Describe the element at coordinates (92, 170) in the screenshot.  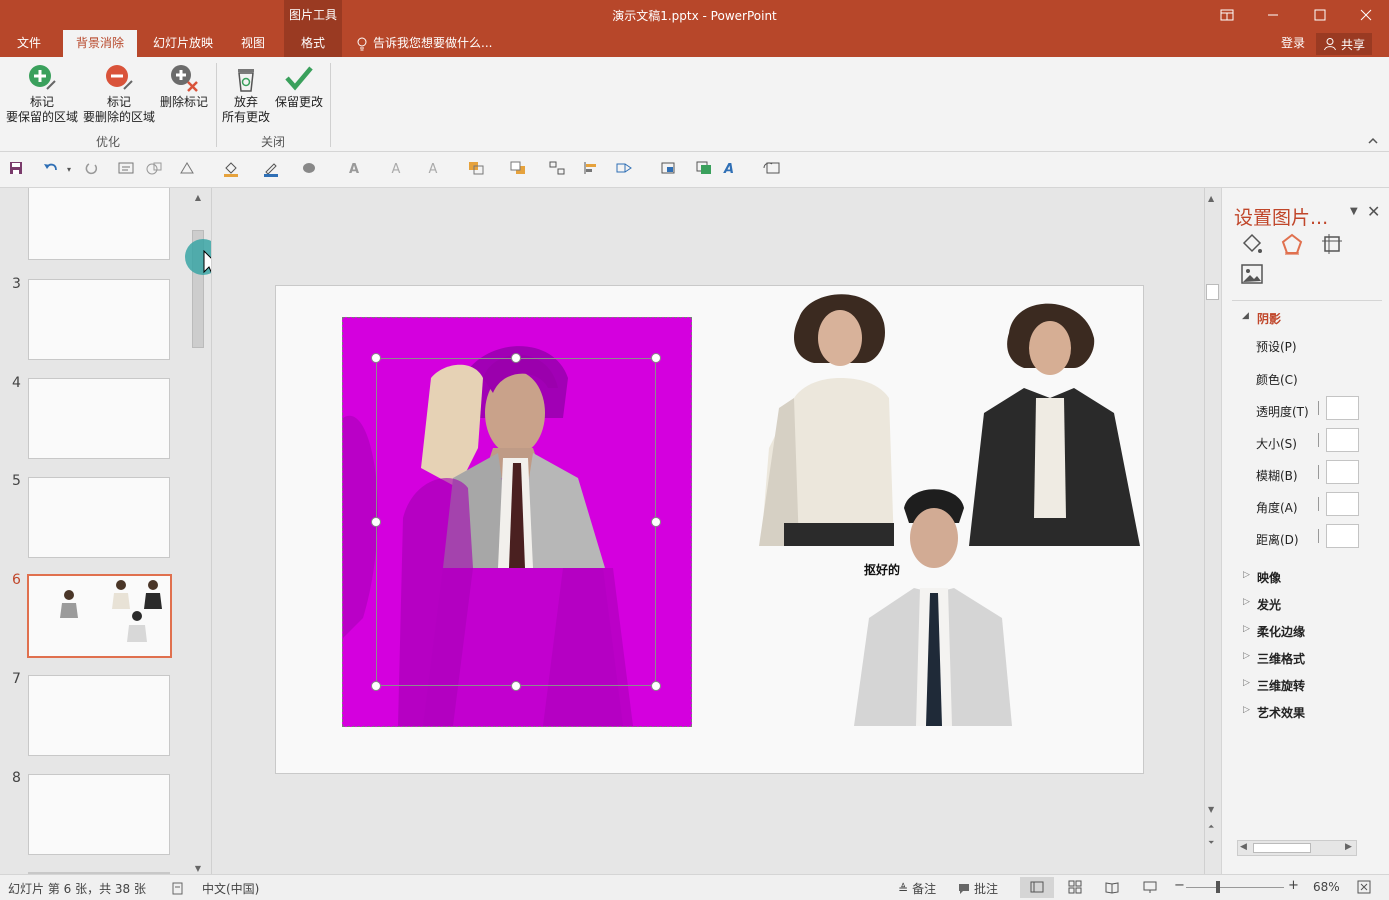
I see `redo-icon` at that location.